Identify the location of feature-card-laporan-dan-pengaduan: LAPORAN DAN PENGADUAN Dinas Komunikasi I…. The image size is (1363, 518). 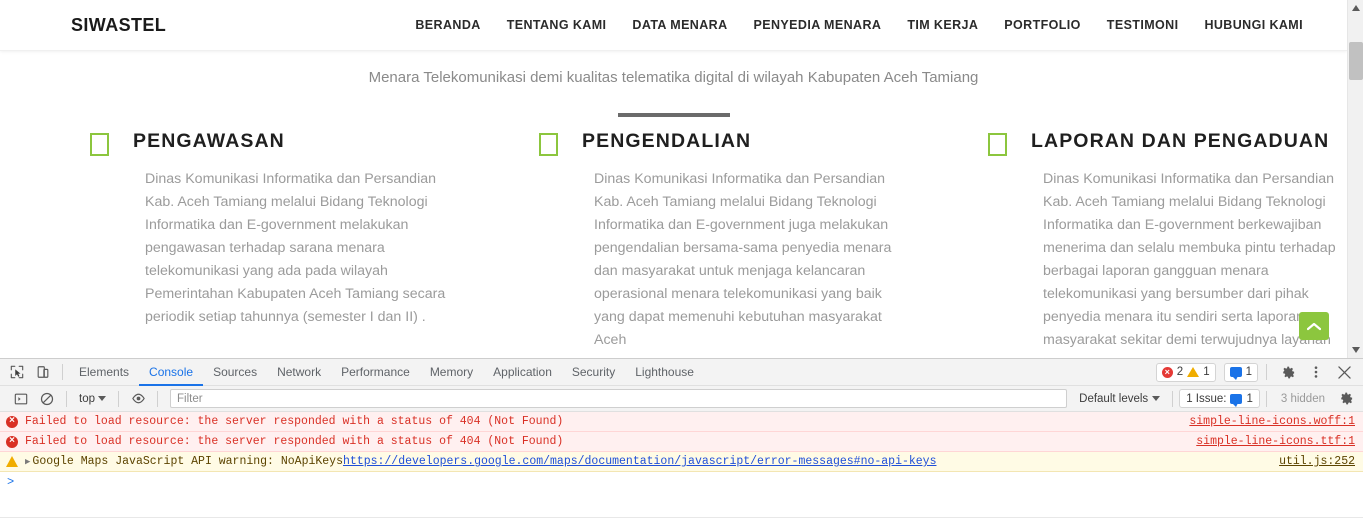
(1122, 240).